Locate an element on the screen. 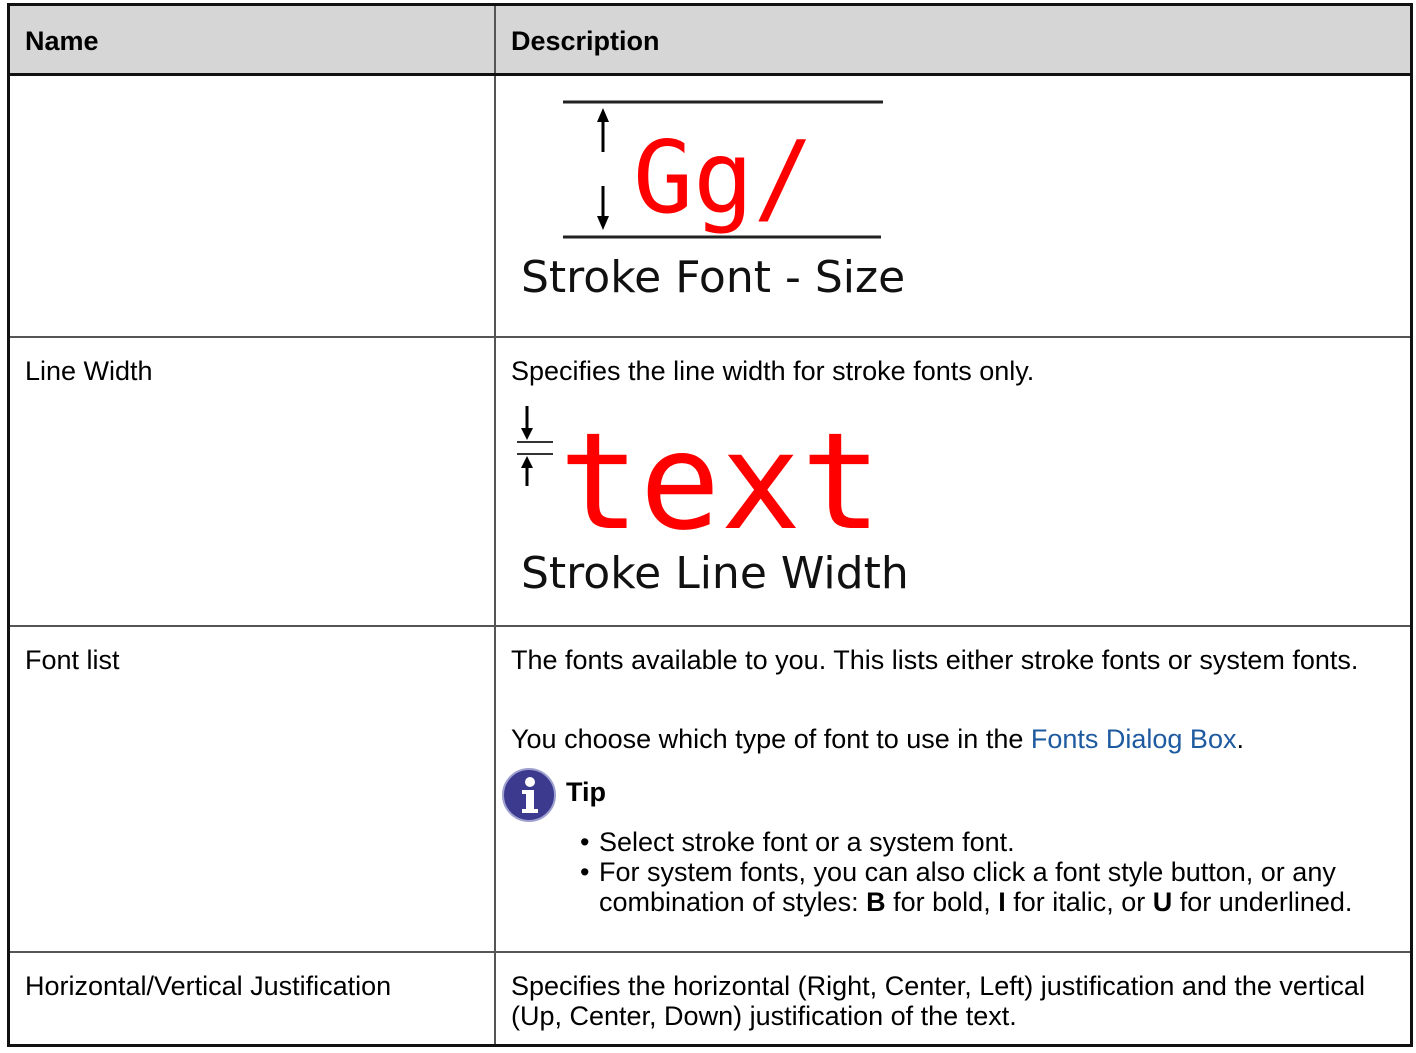  stroke-size-glyphs: Gg/ is located at coordinates (723, 177).